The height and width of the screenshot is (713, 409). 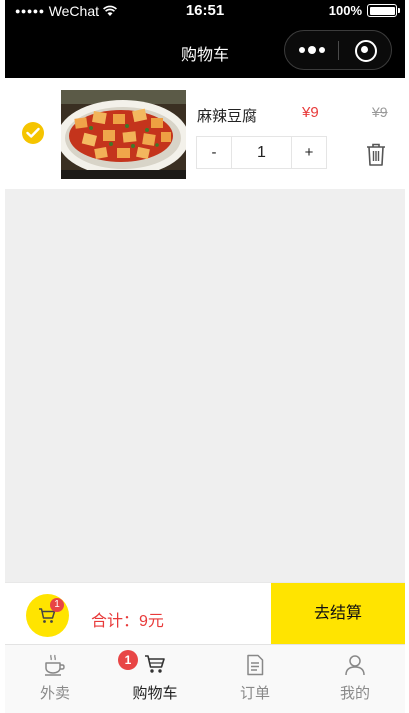 What do you see at coordinates (255, 665) in the screenshot?
I see `order-list-icon` at bounding box center [255, 665].